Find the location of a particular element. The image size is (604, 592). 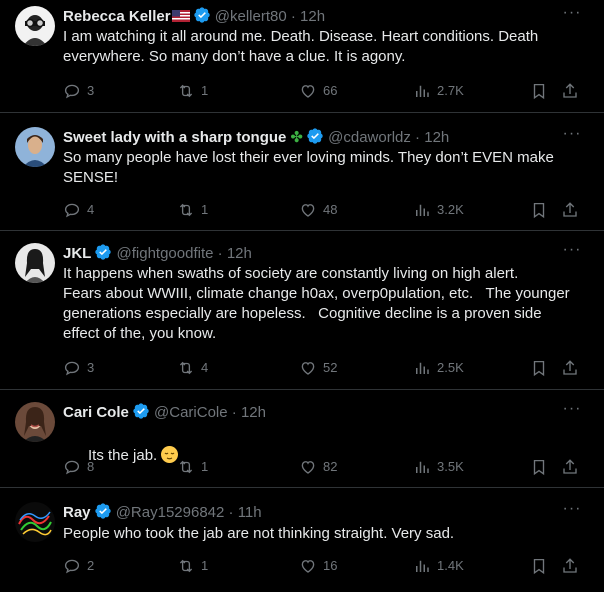

views-button: 3.5K is located at coordinates (438, 467).